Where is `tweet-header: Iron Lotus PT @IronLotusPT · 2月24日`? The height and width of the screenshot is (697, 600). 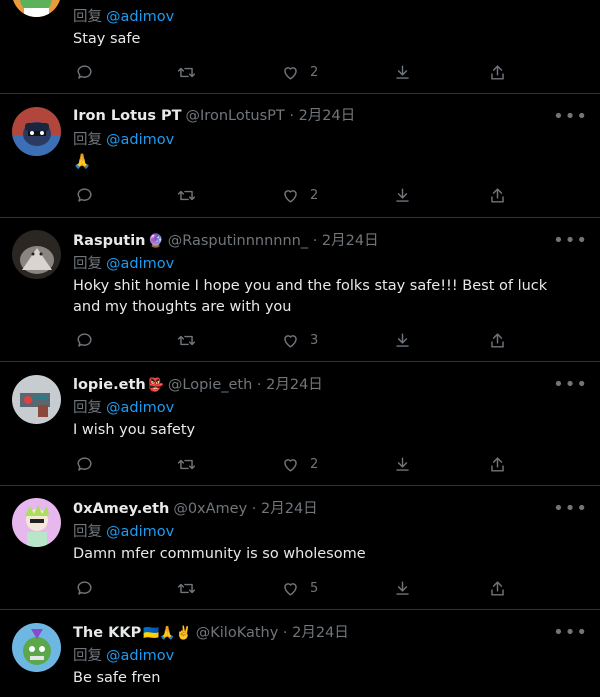
tweet-header: Iron Lotus PT @IronLotusPT · 2月24日 is located at coordinates (214, 116).